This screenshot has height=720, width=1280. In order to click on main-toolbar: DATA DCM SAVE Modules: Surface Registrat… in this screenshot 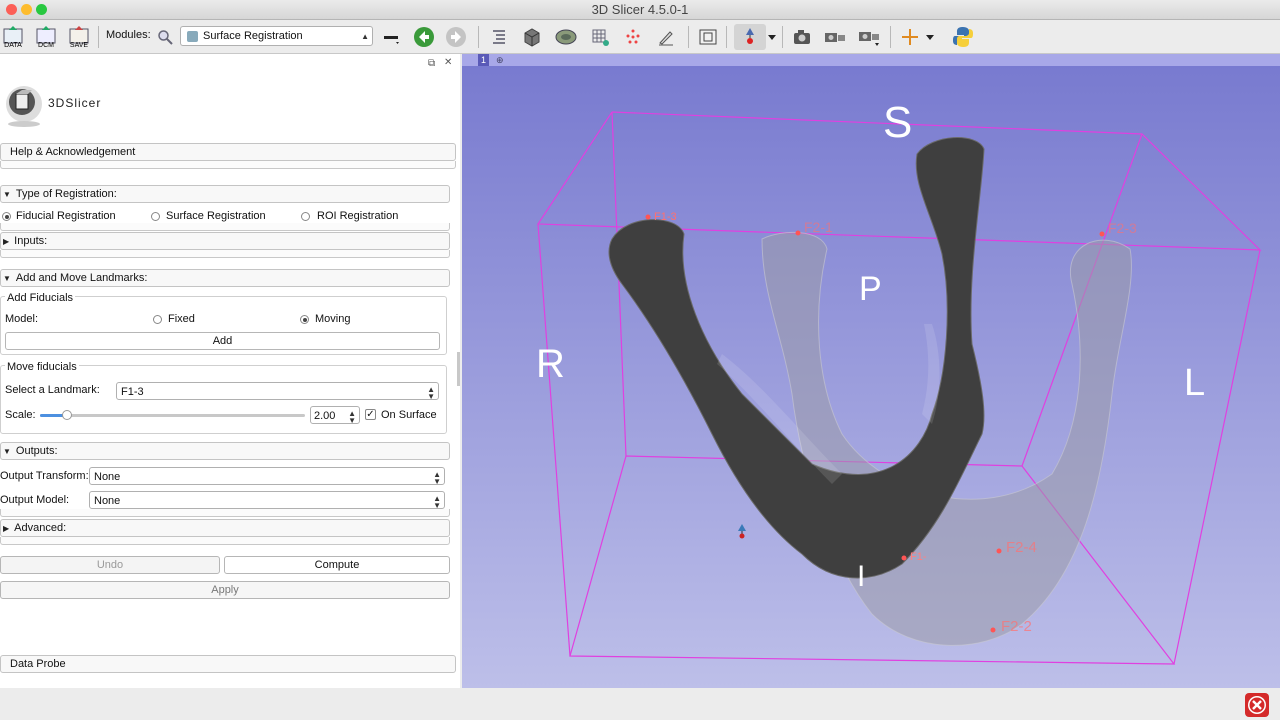, I will do `click(640, 37)`.